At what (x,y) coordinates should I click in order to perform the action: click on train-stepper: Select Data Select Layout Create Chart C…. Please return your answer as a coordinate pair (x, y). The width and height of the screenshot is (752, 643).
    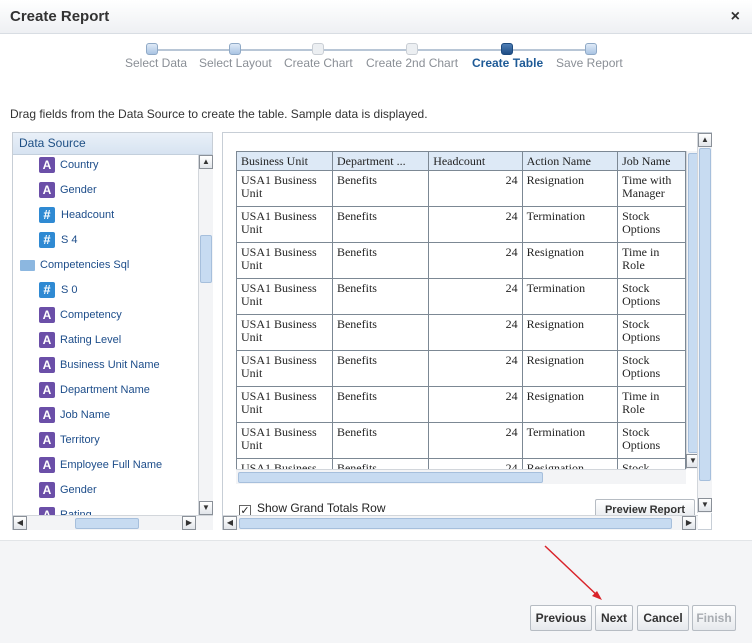
    Looking at the image, I should click on (376, 59).